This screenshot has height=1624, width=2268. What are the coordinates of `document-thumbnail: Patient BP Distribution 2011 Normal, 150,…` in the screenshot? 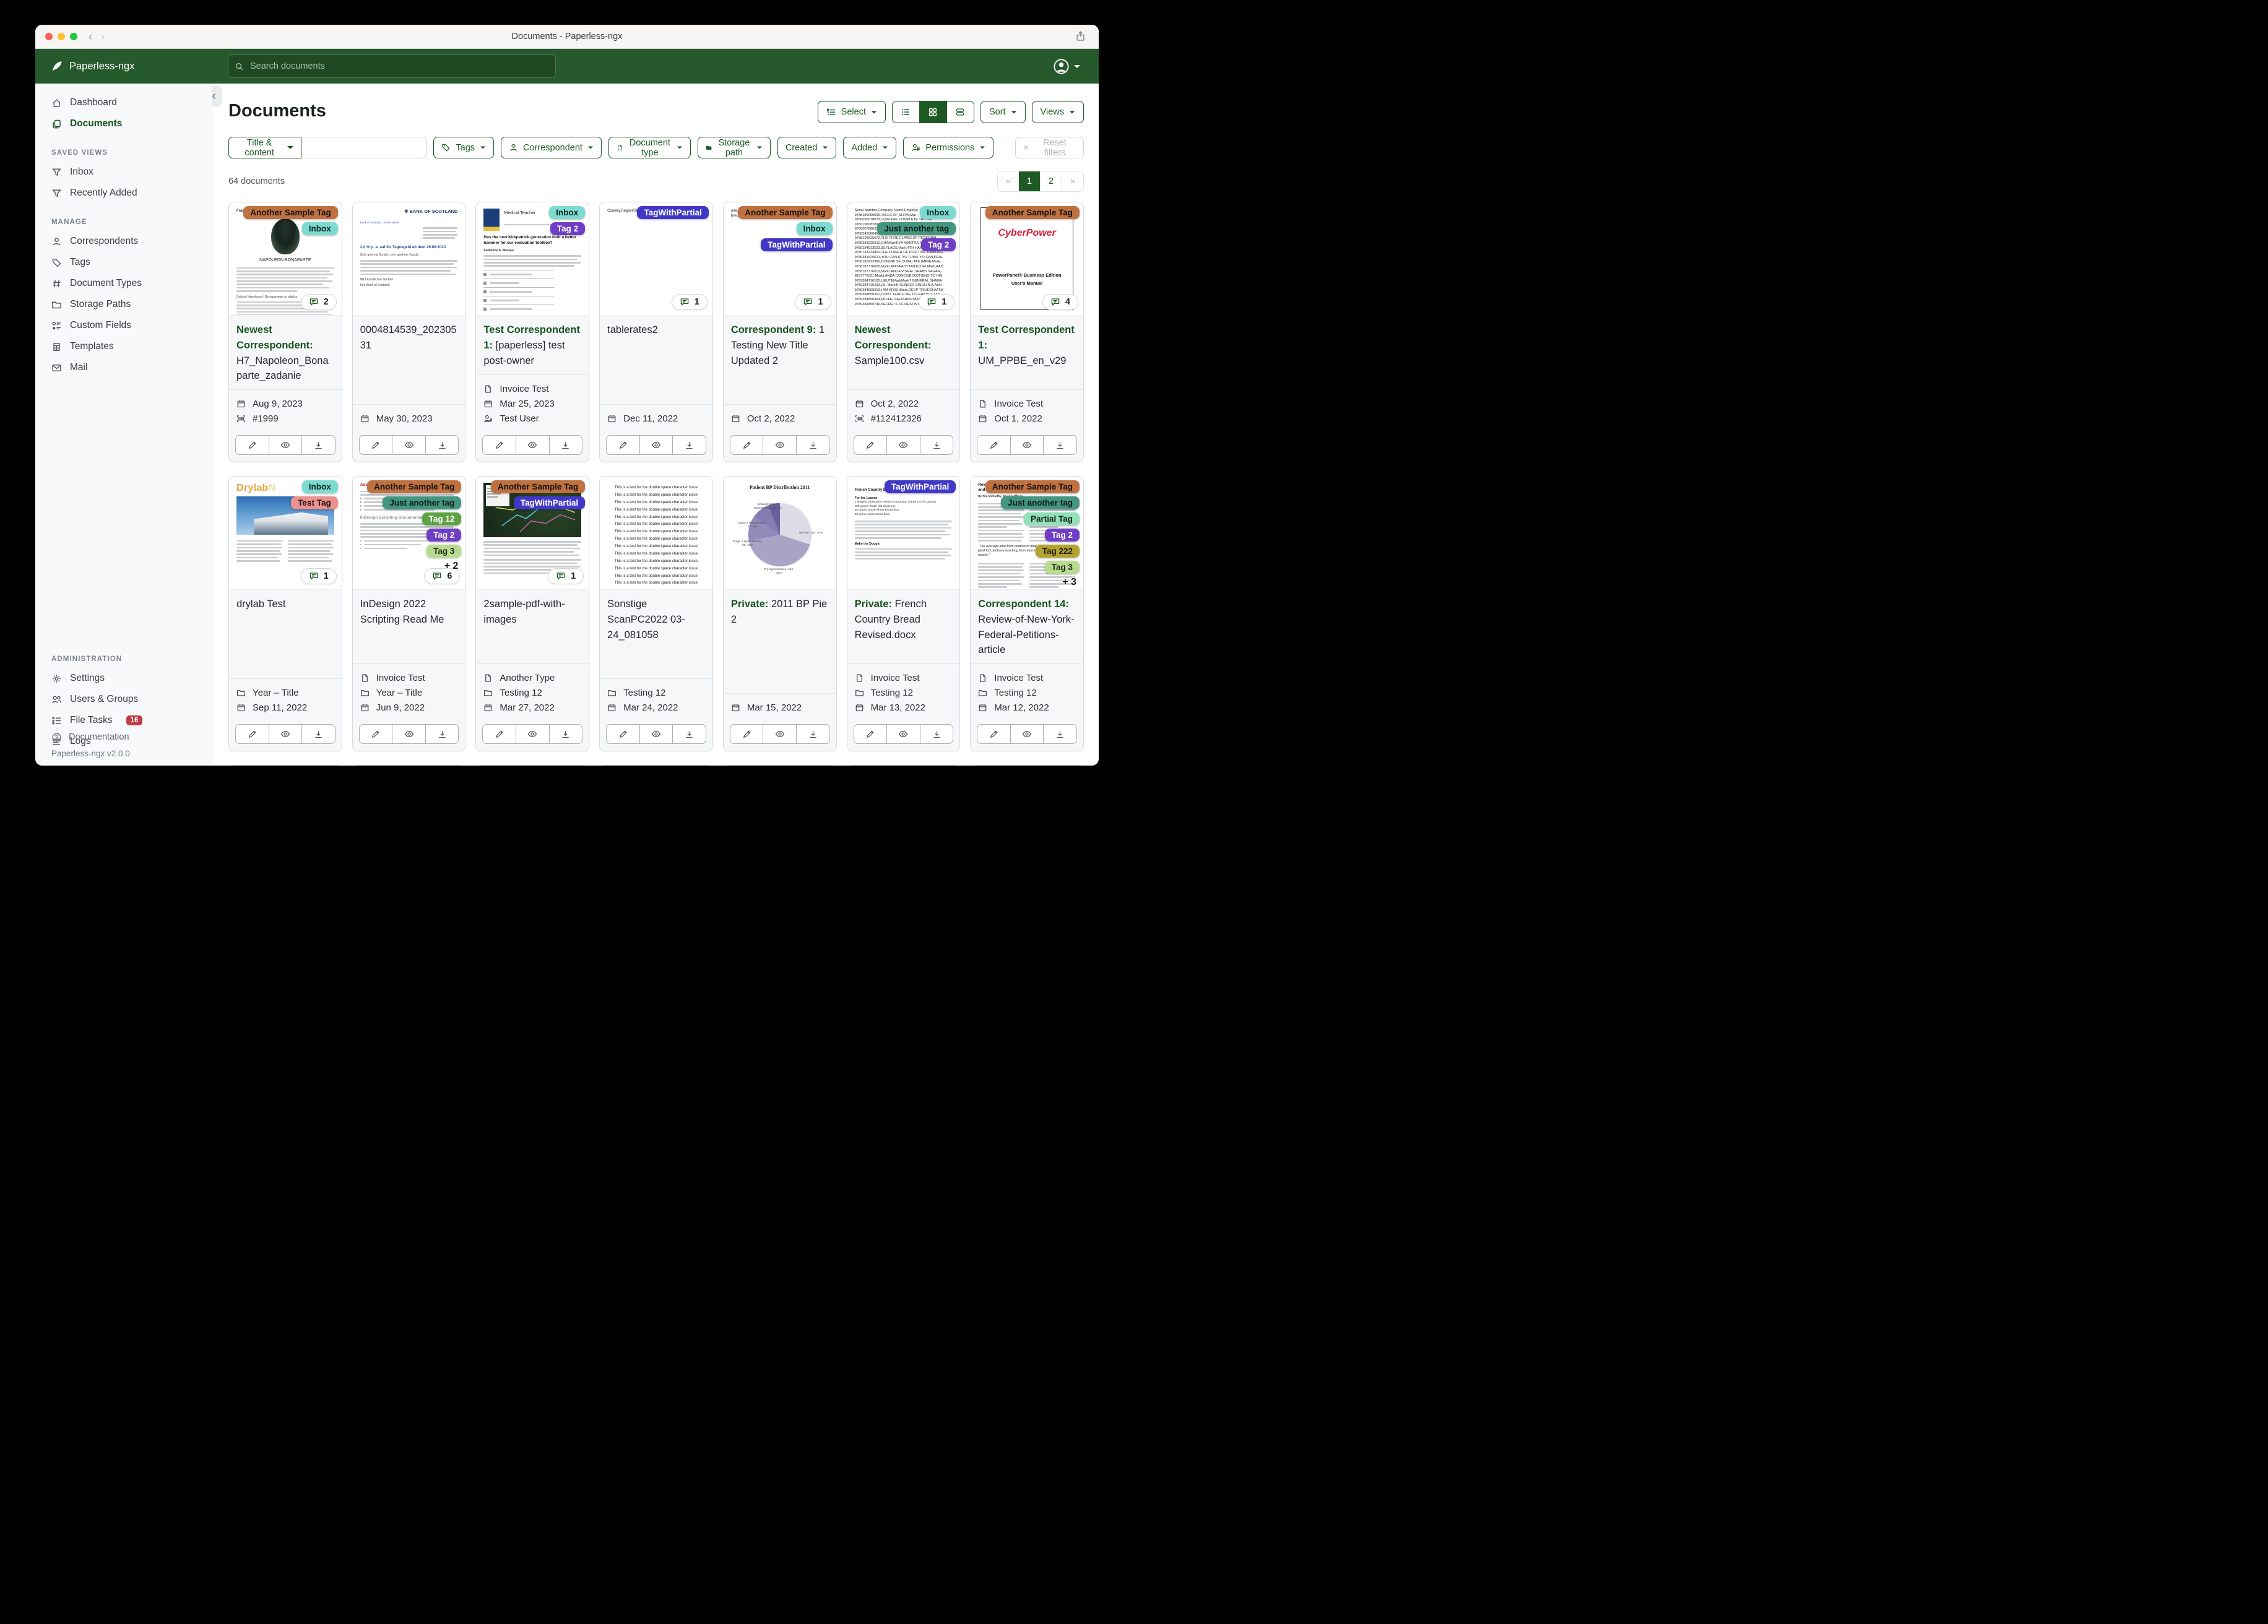 It's located at (779, 533).